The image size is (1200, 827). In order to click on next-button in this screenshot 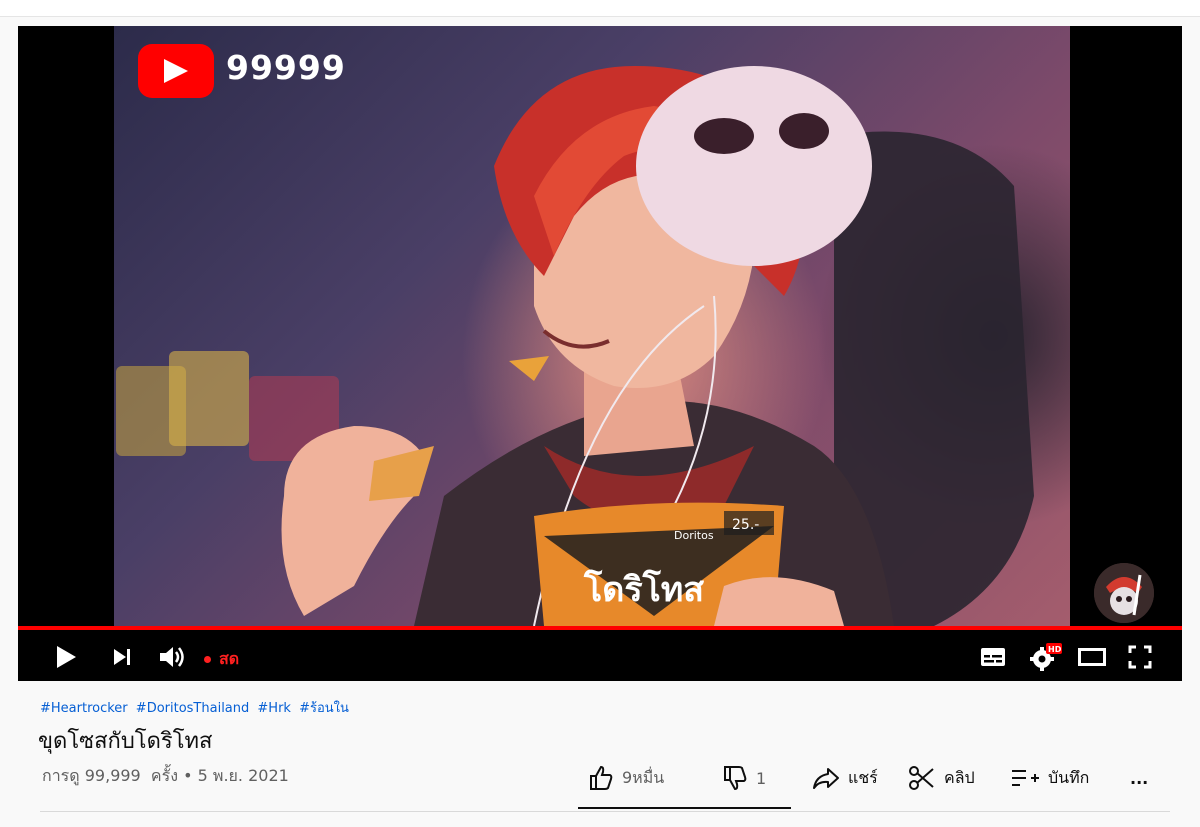, I will do `click(122, 656)`.